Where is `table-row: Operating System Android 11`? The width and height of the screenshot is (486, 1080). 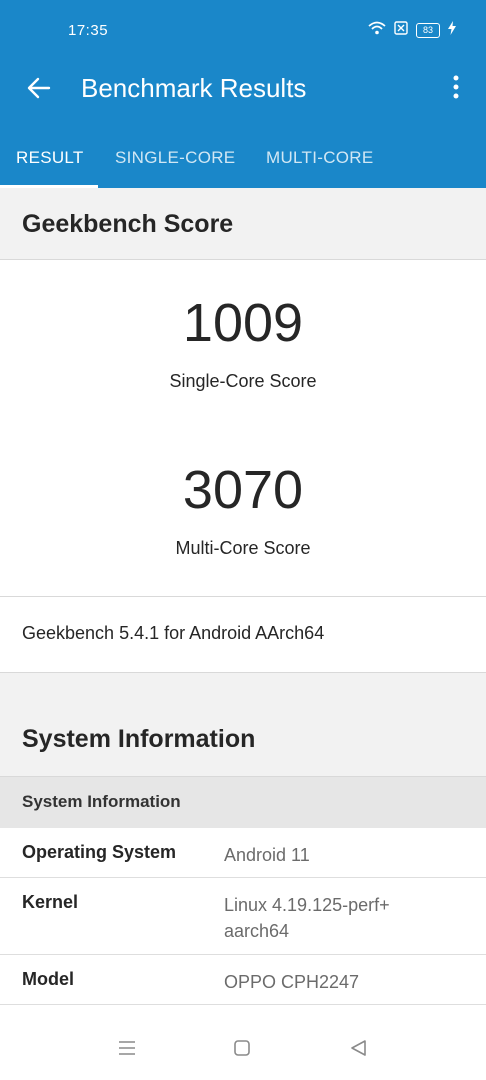
table-row: Operating System Android 11 is located at coordinates (243, 853).